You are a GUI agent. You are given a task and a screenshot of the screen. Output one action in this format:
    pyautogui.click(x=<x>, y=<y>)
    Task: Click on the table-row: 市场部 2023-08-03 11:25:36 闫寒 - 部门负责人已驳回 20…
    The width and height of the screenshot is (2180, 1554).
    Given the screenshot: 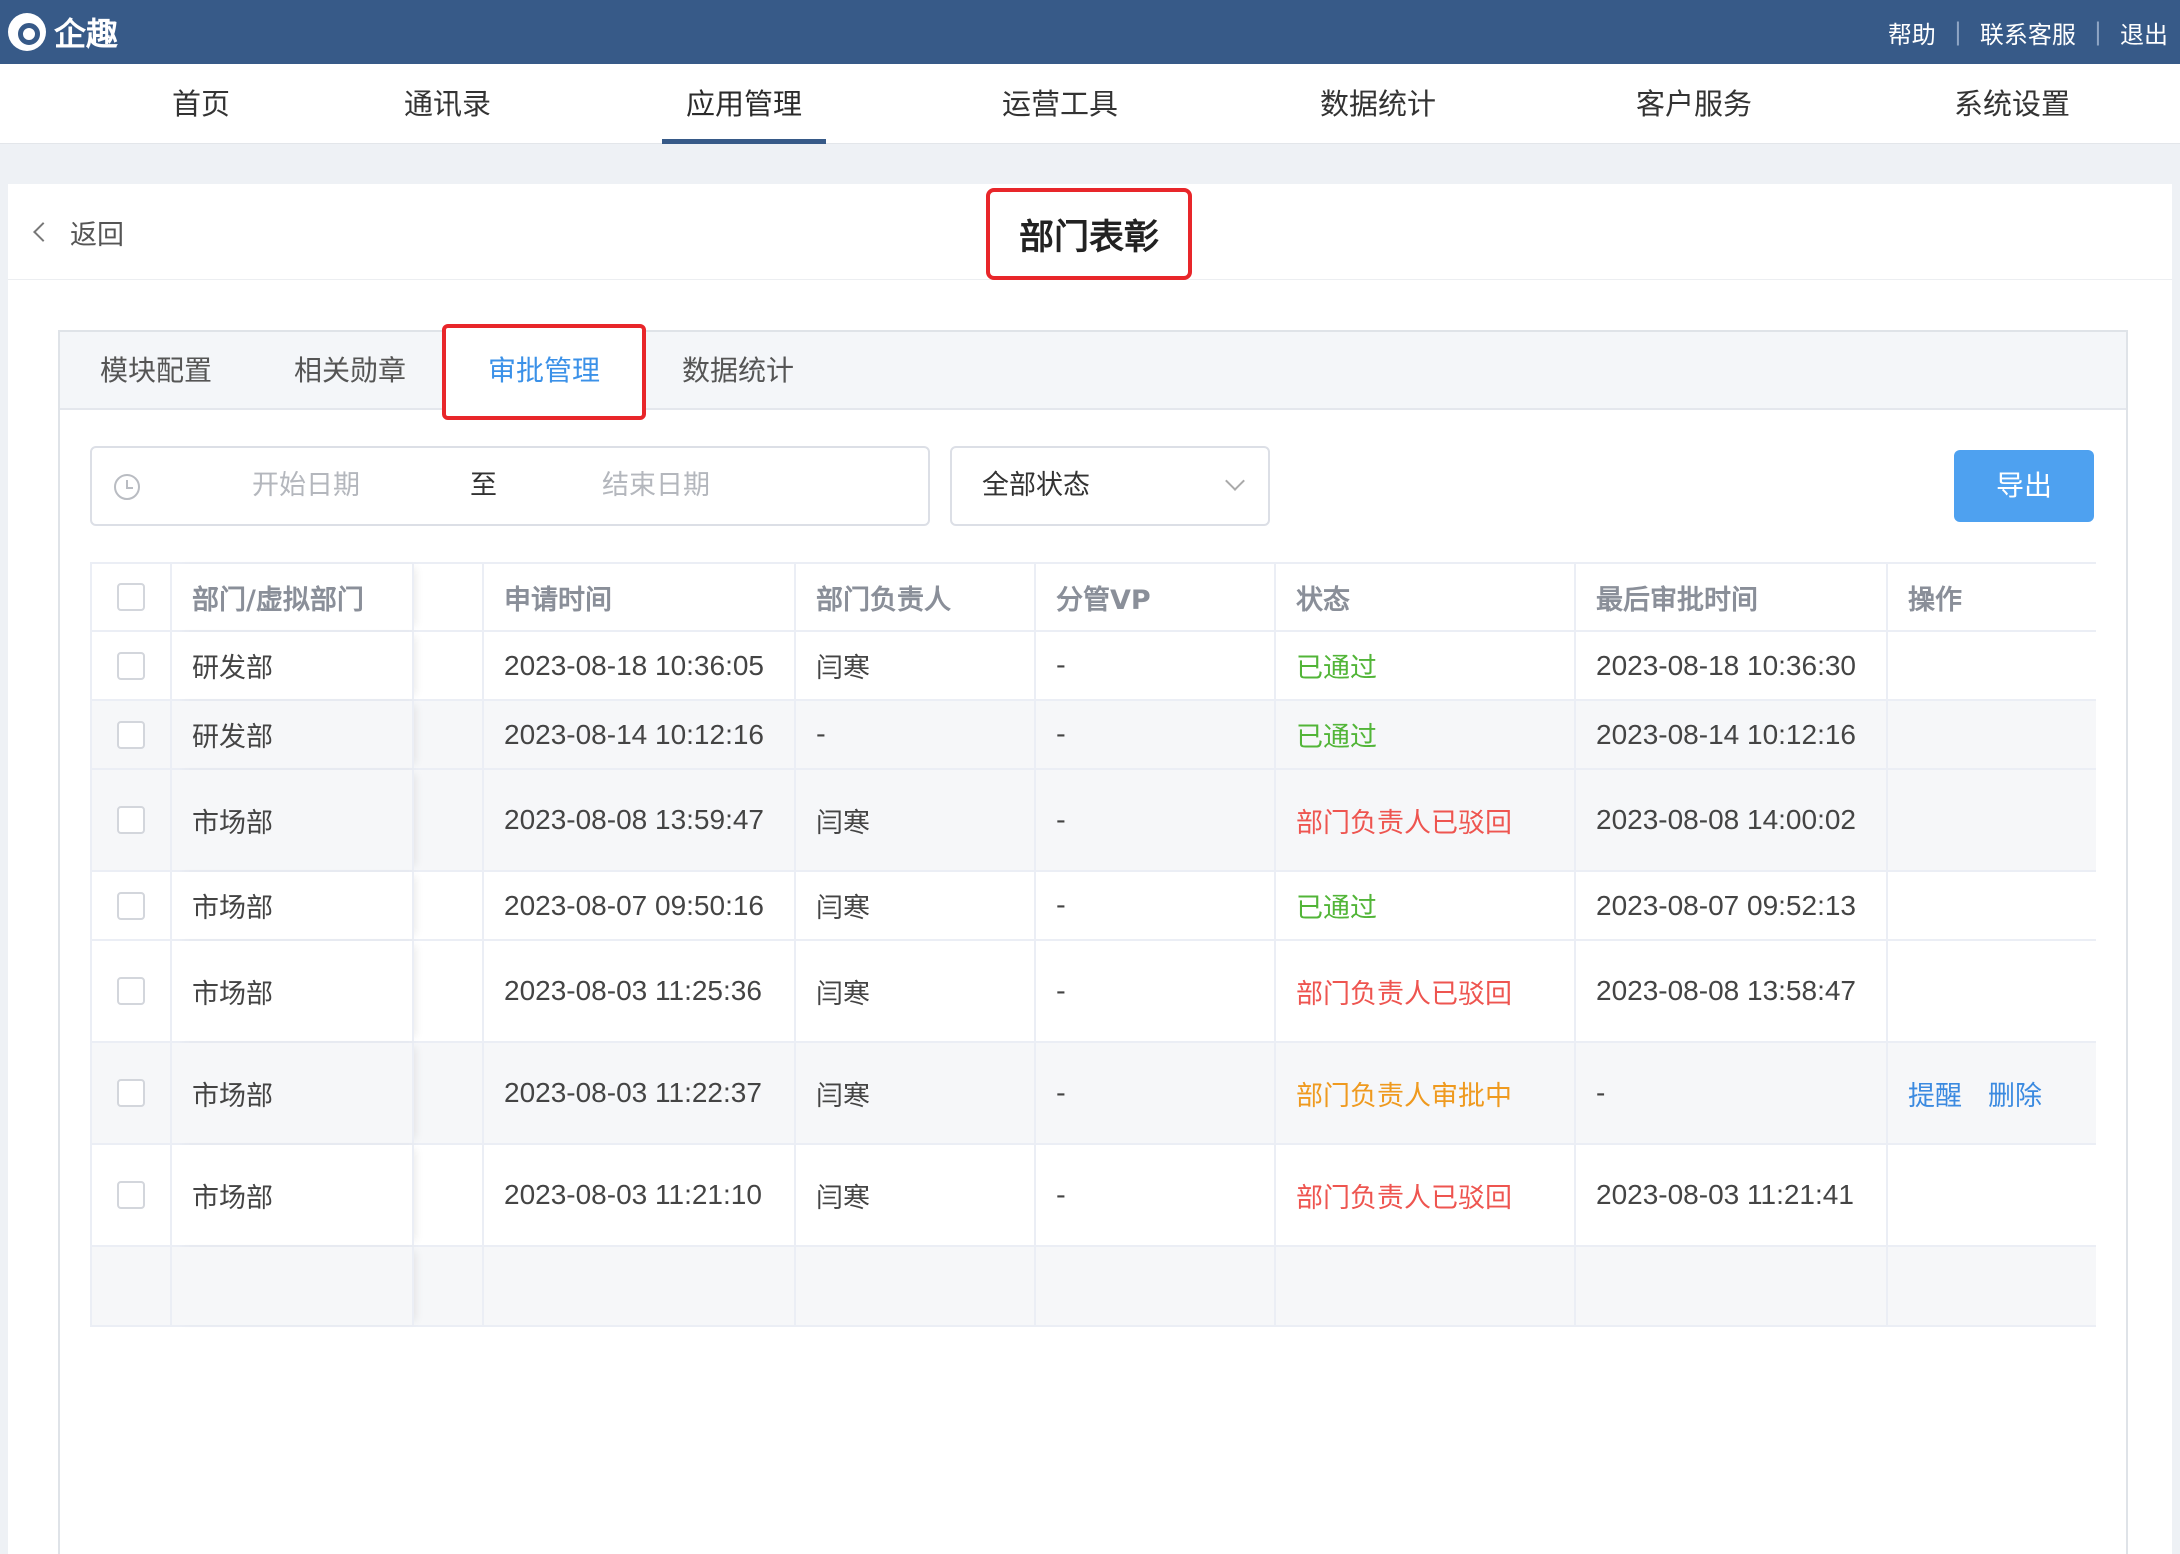 What is the action you would take?
    pyautogui.click(x=1094, y=992)
    